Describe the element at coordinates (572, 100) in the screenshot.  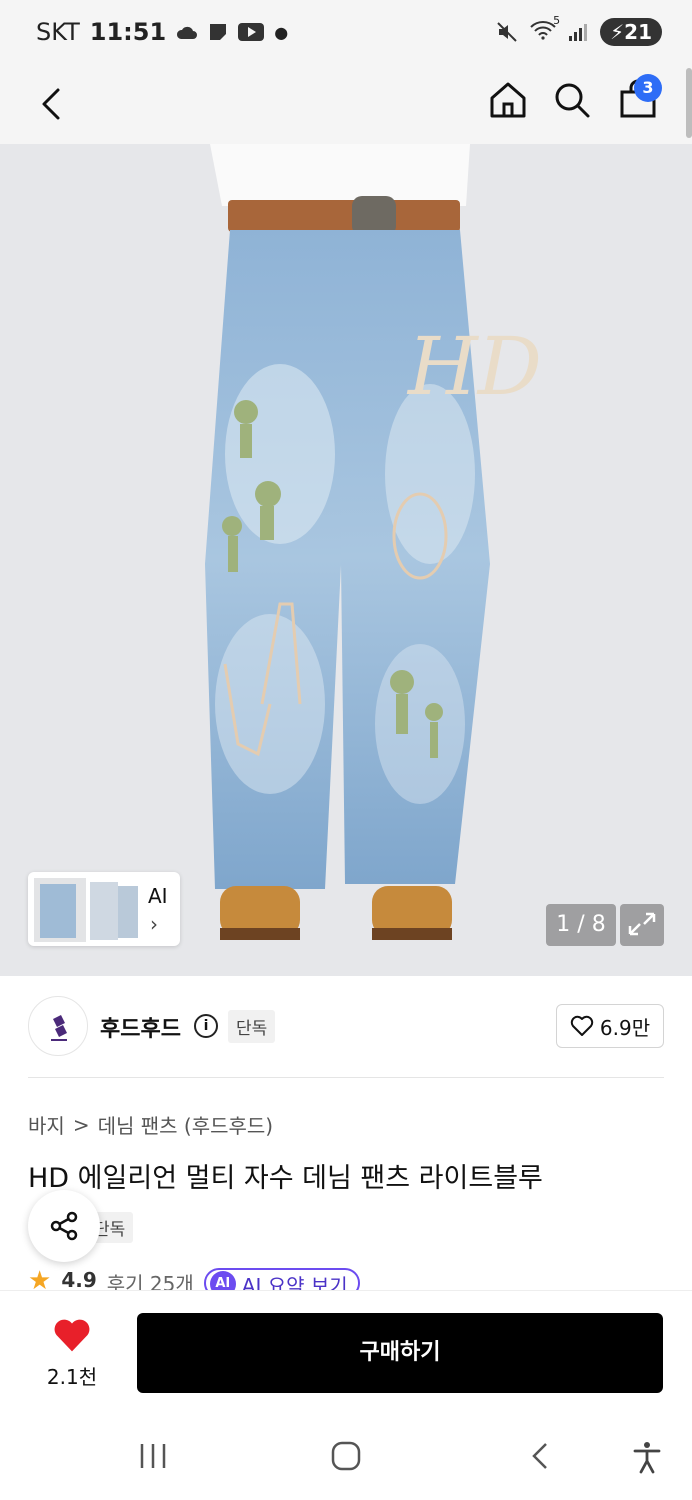
I see `search-icon` at that location.